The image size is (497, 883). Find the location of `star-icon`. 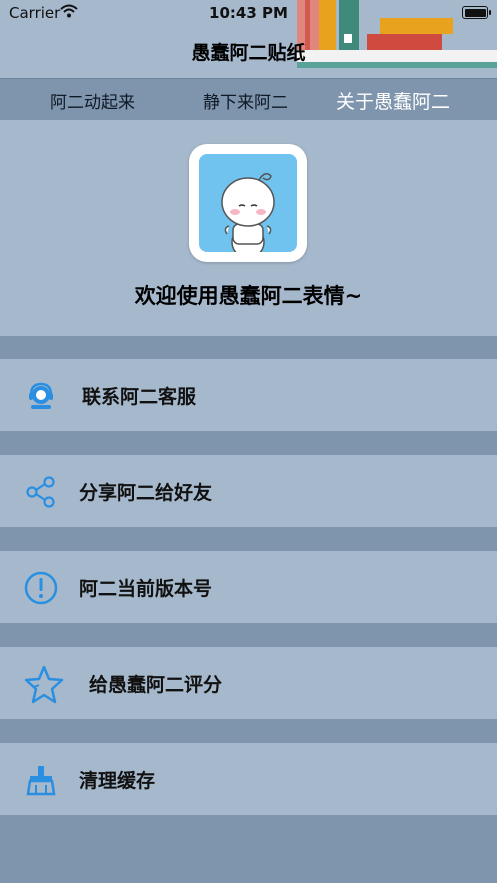

star-icon is located at coordinates (44, 684).